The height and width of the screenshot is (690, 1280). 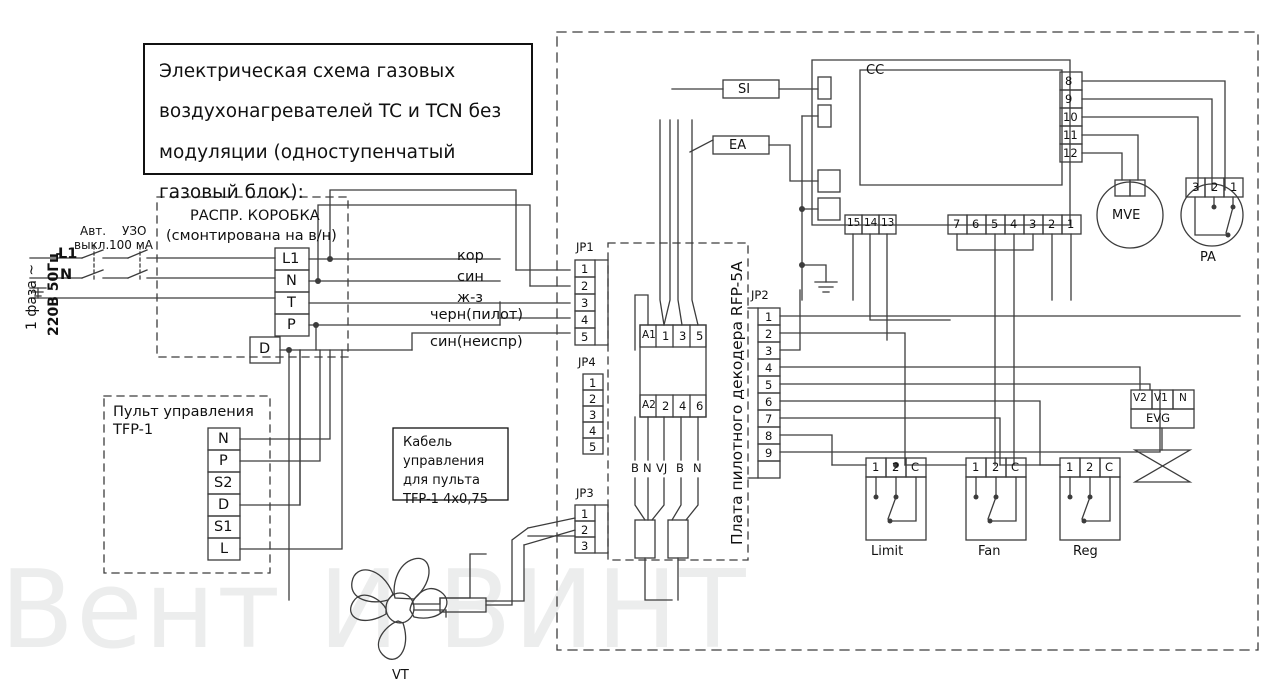 What do you see at coordinates (223, 439) in the screenshot?
I see `tfp-terminal-n: N` at bounding box center [223, 439].